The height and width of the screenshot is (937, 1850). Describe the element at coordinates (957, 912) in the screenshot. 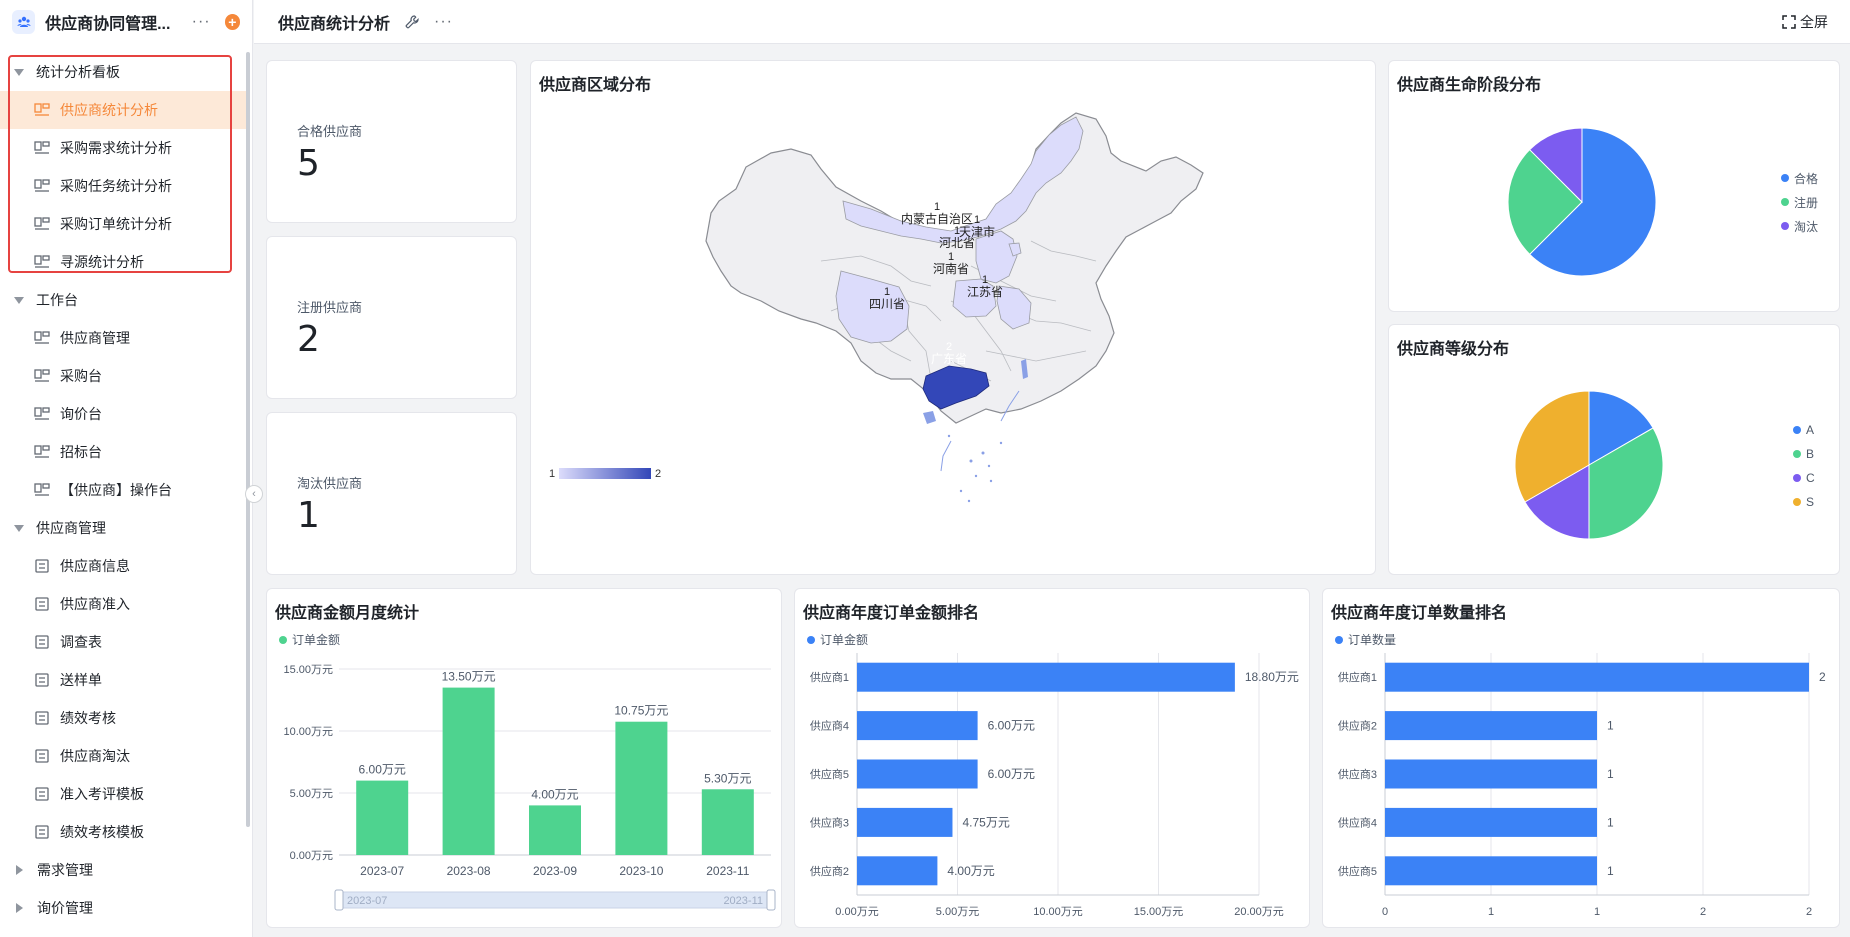

I see `x-tick-label: 5.00万元` at that location.